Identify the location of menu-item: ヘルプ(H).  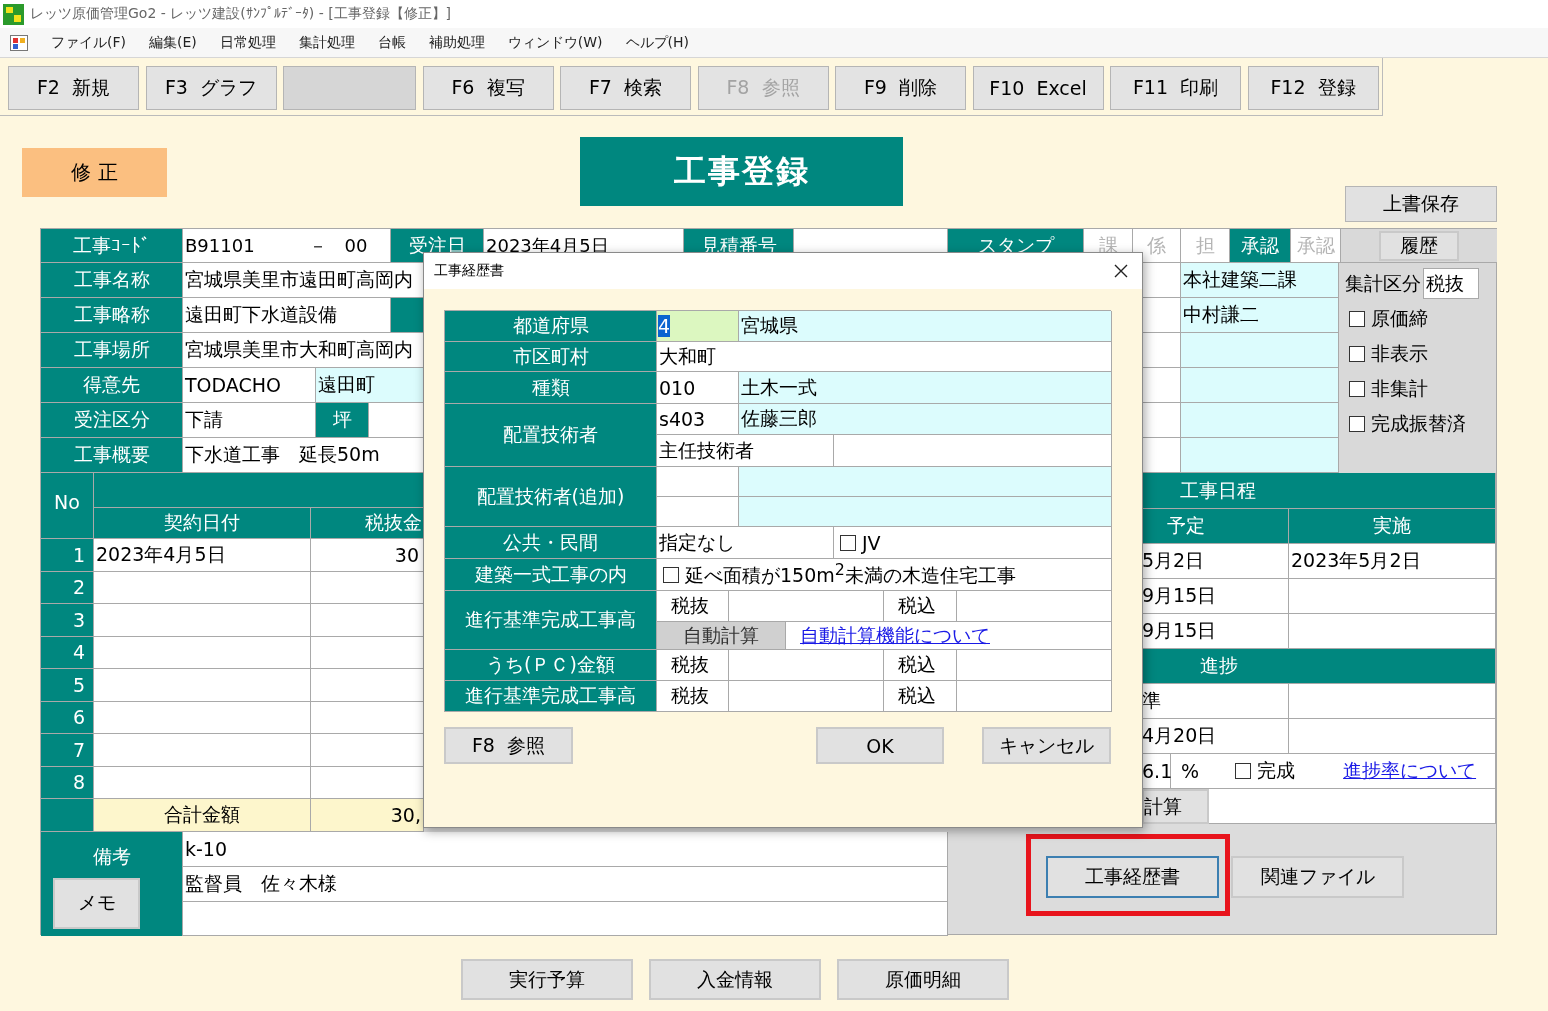
(657, 42).